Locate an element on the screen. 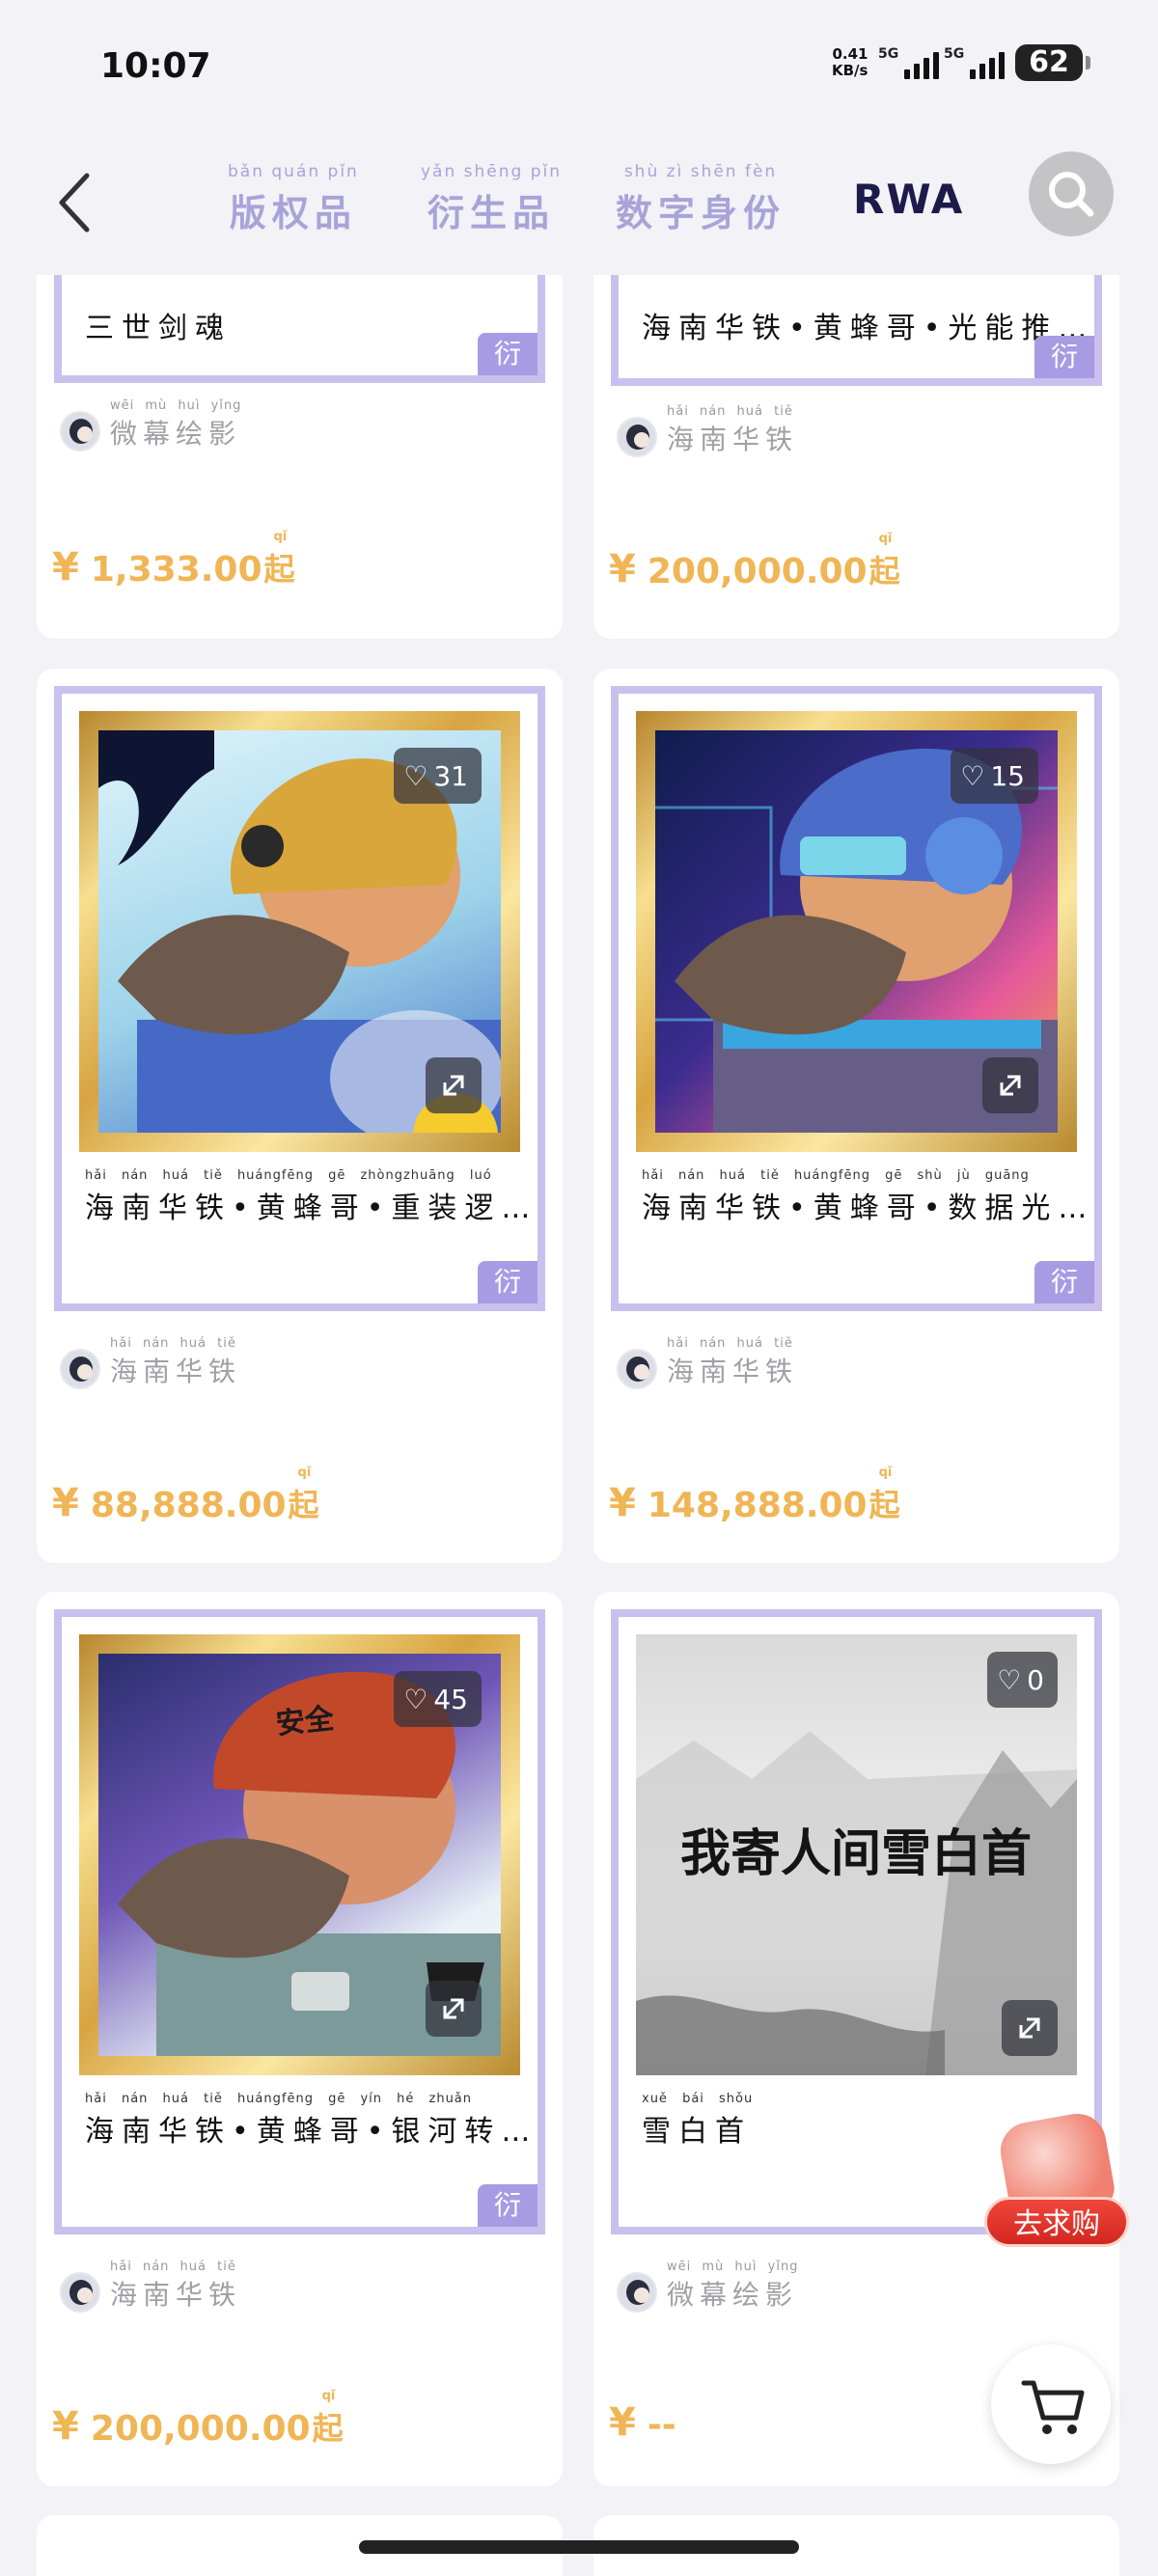  battery-icon: 62 is located at coordinates (1052, 63).